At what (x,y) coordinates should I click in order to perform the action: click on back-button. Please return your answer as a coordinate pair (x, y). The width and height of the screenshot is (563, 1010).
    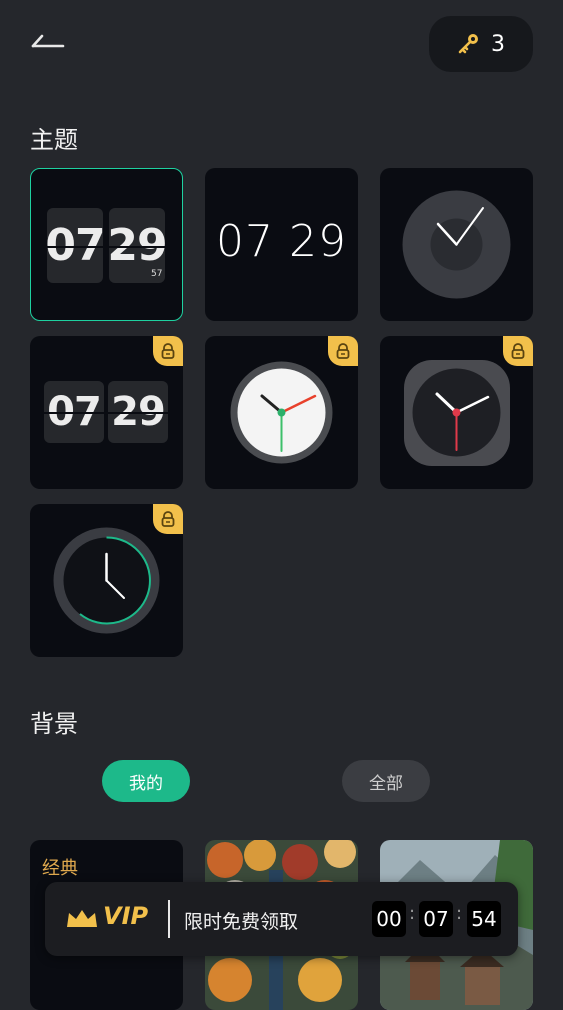
    Looking at the image, I should click on (50, 43).